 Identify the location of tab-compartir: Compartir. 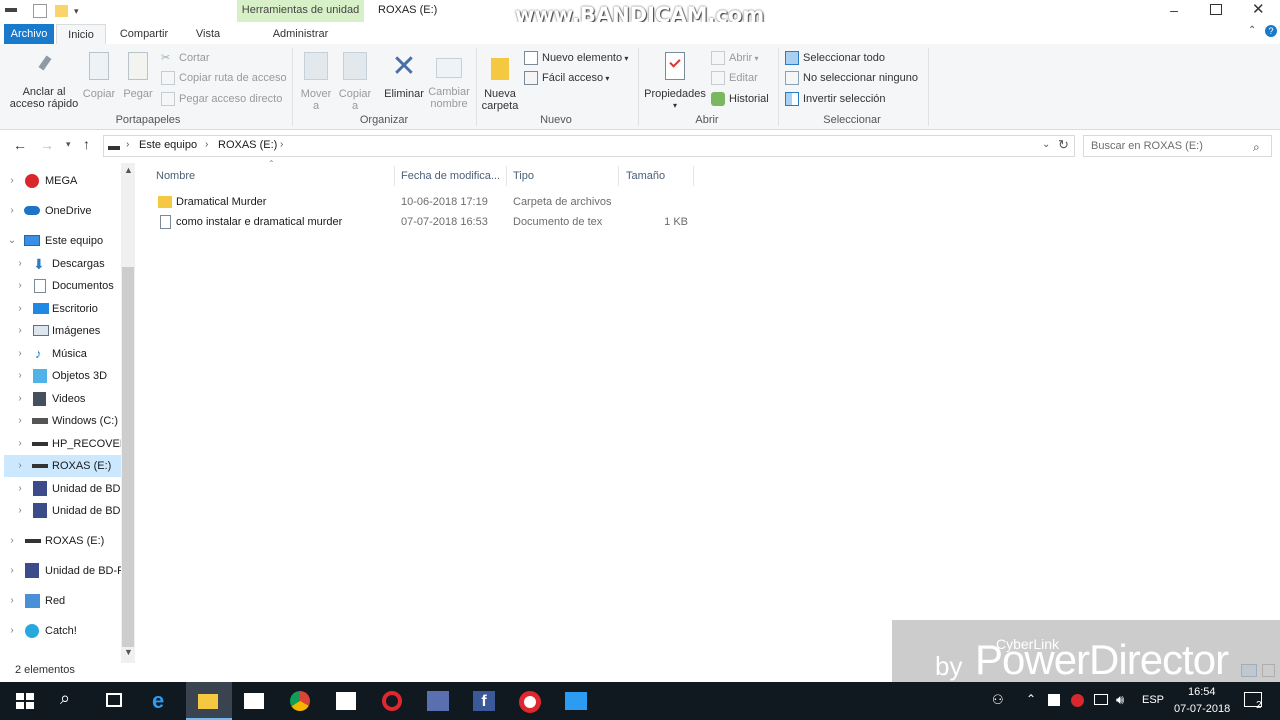
(144, 34).